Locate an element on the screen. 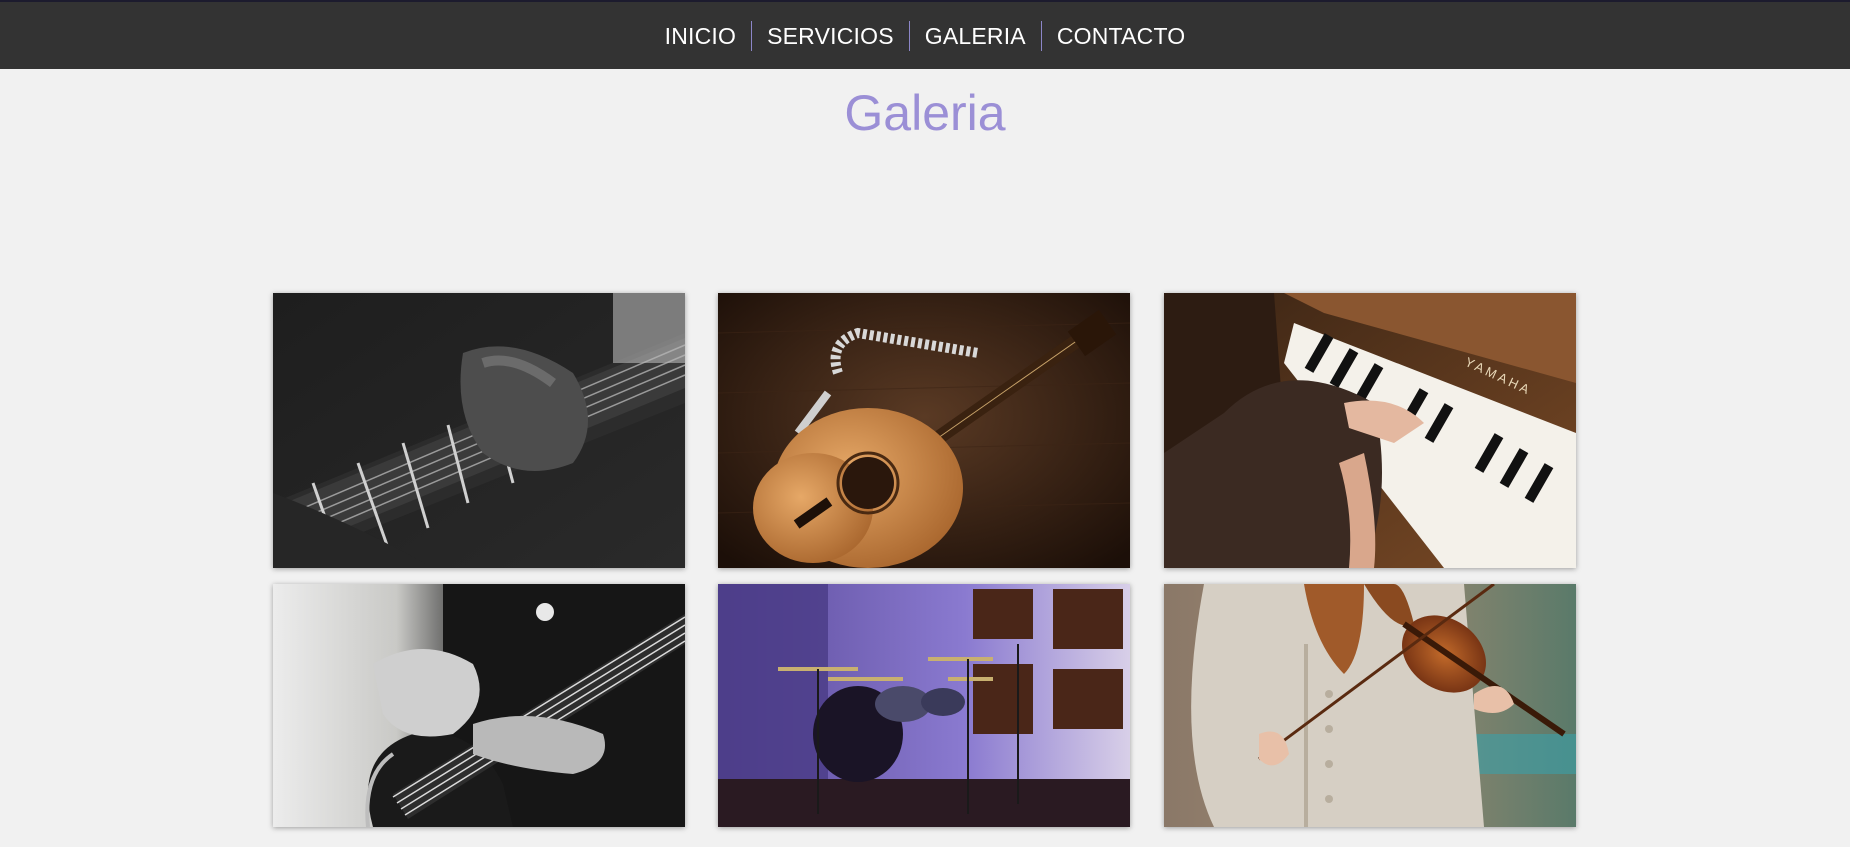  gallery-image-violin is located at coordinates (1370, 705).